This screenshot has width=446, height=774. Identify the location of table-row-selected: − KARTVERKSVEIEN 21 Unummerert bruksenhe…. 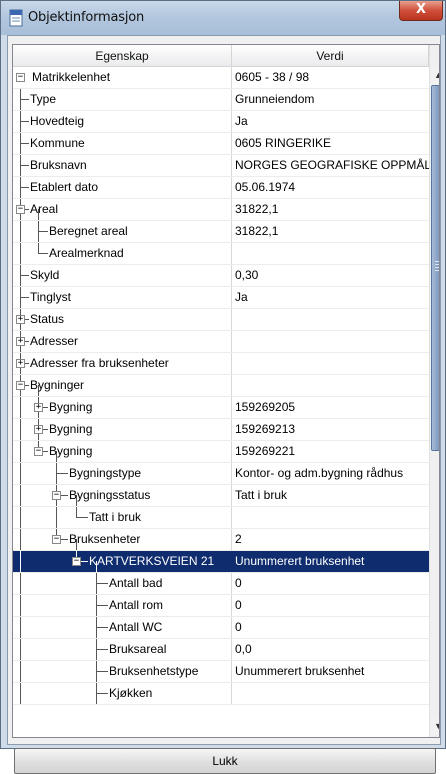
(221, 562).